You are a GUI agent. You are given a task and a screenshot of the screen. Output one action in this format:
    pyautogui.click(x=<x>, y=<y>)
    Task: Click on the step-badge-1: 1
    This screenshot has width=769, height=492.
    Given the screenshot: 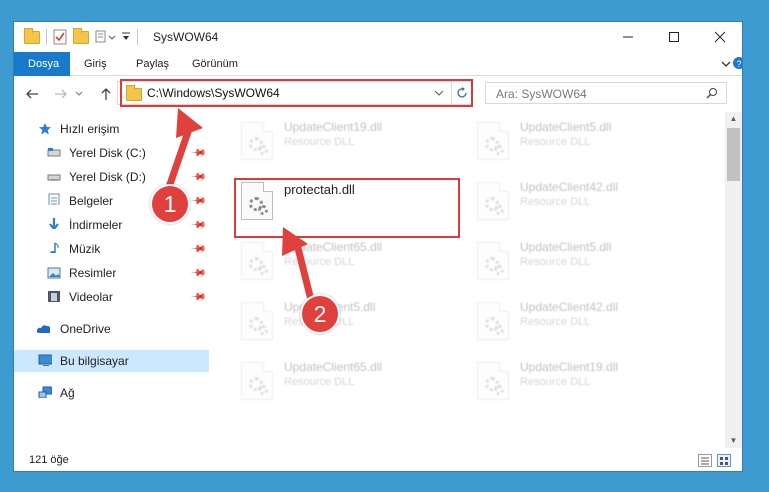 What is the action you would take?
    pyautogui.click(x=170, y=204)
    